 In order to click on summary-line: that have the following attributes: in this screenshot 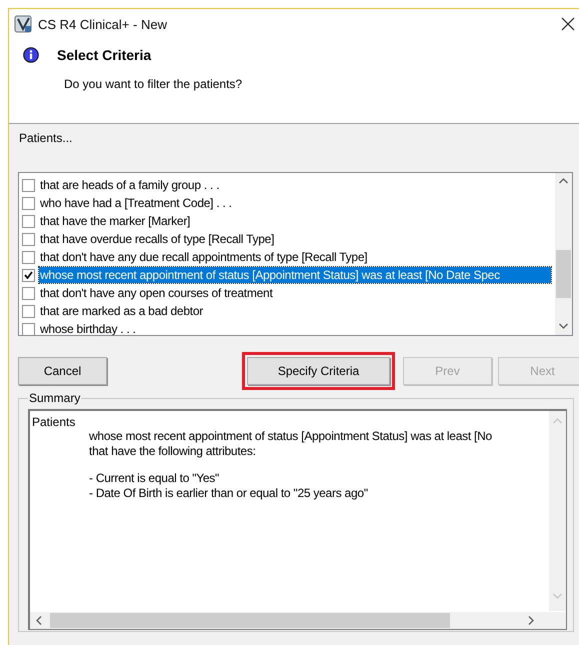, I will do `click(173, 451)`.